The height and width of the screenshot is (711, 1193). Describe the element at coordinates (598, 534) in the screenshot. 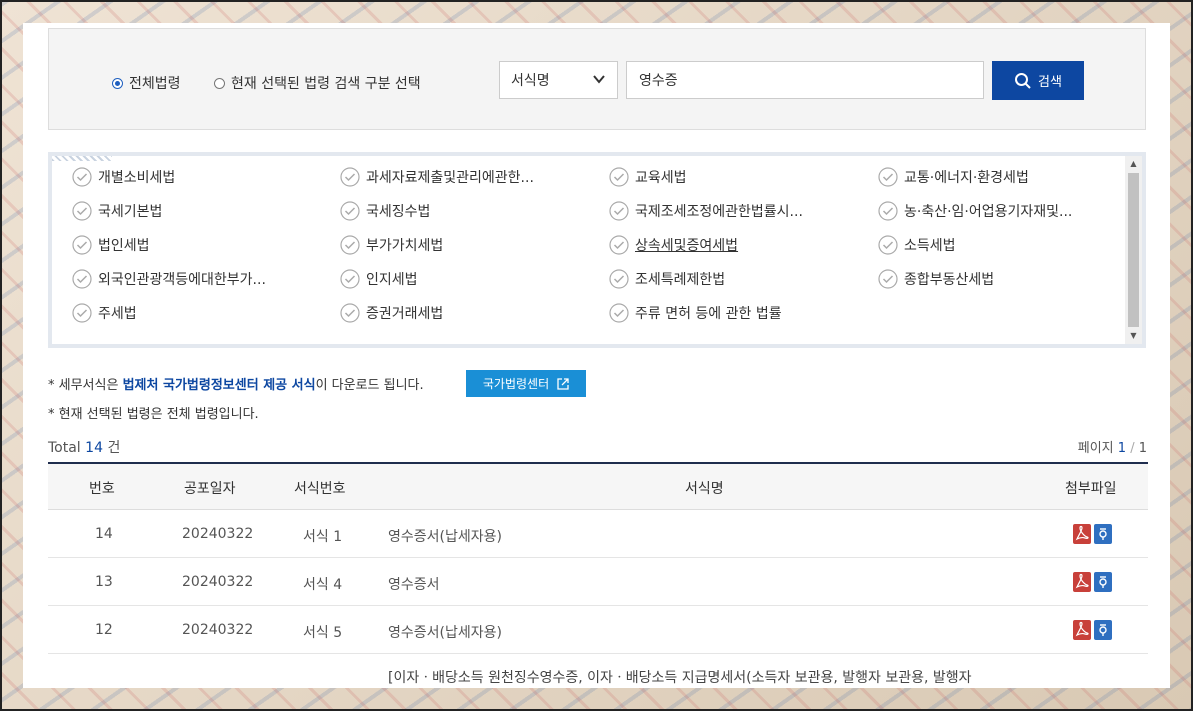

I see `table-row: 14 20240322 서식 1 영수증서(납세자용)` at that location.